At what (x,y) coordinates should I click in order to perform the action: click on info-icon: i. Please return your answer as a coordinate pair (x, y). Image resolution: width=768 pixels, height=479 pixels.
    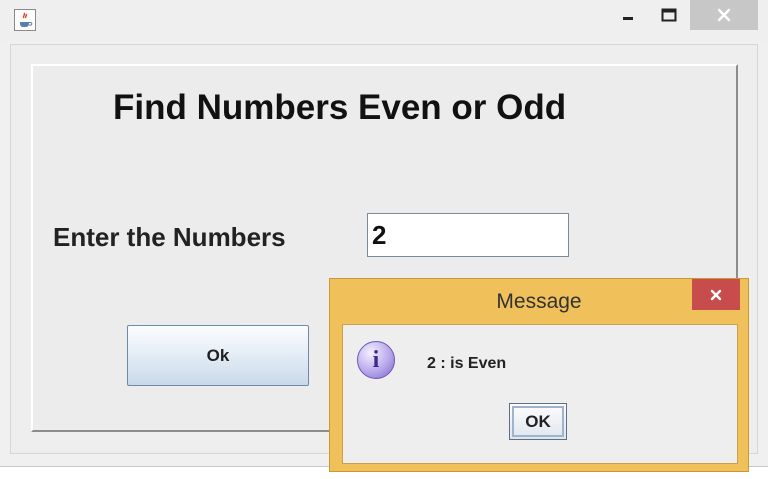
    Looking at the image, I should click on (376, 360).